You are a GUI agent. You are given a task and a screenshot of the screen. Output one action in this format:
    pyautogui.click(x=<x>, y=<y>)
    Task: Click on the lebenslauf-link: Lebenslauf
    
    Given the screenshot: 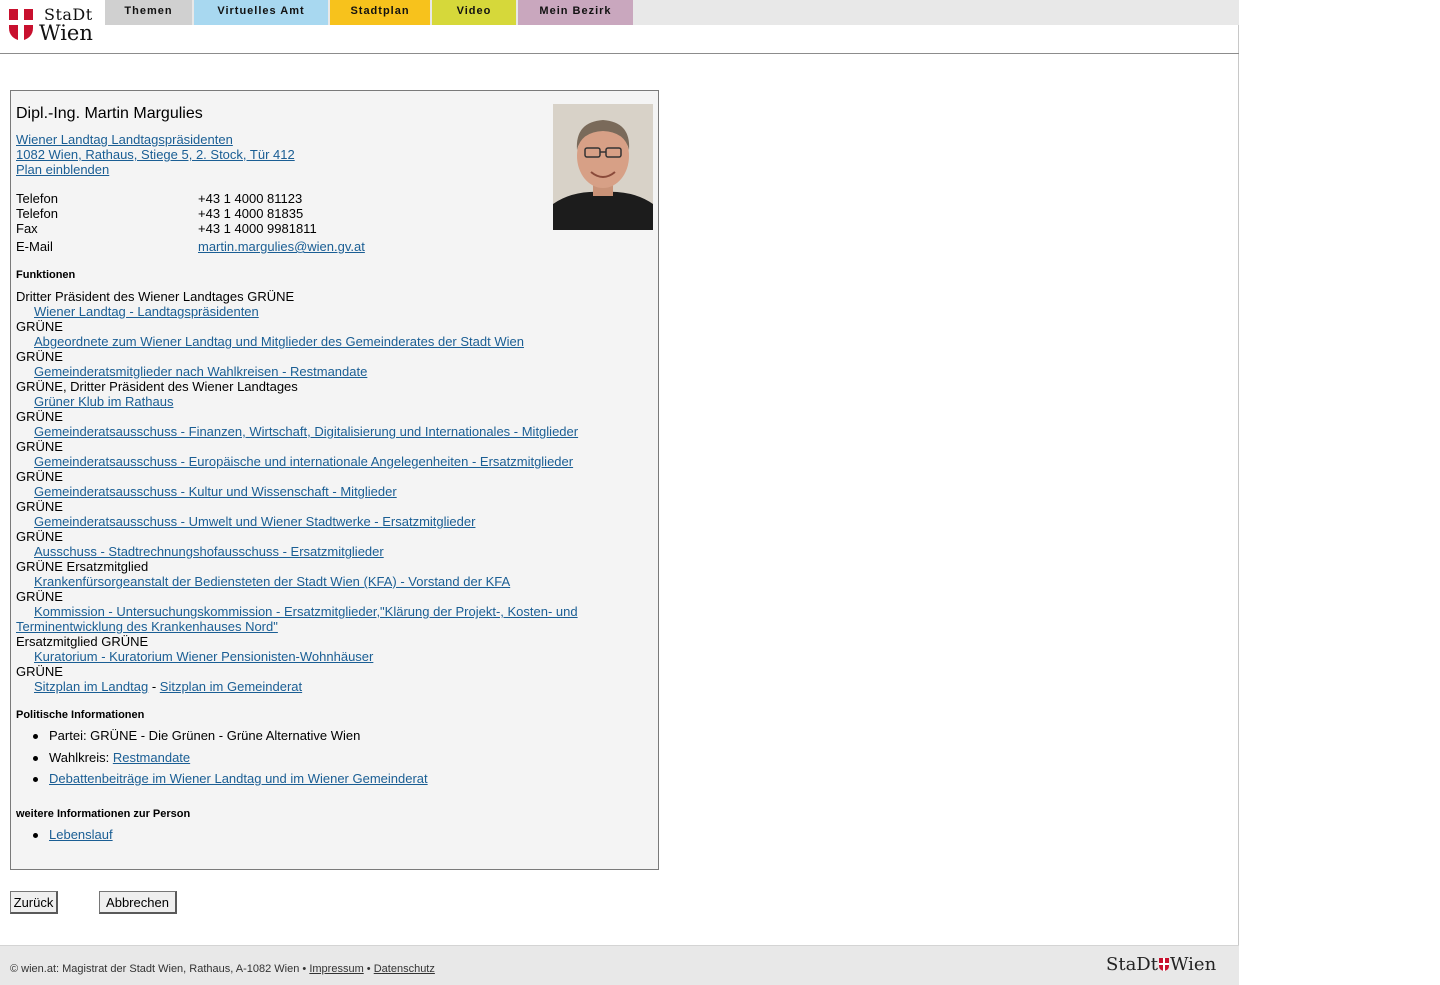 What is the action you would take?
    pyautogui.click(x=81, y=834)
    